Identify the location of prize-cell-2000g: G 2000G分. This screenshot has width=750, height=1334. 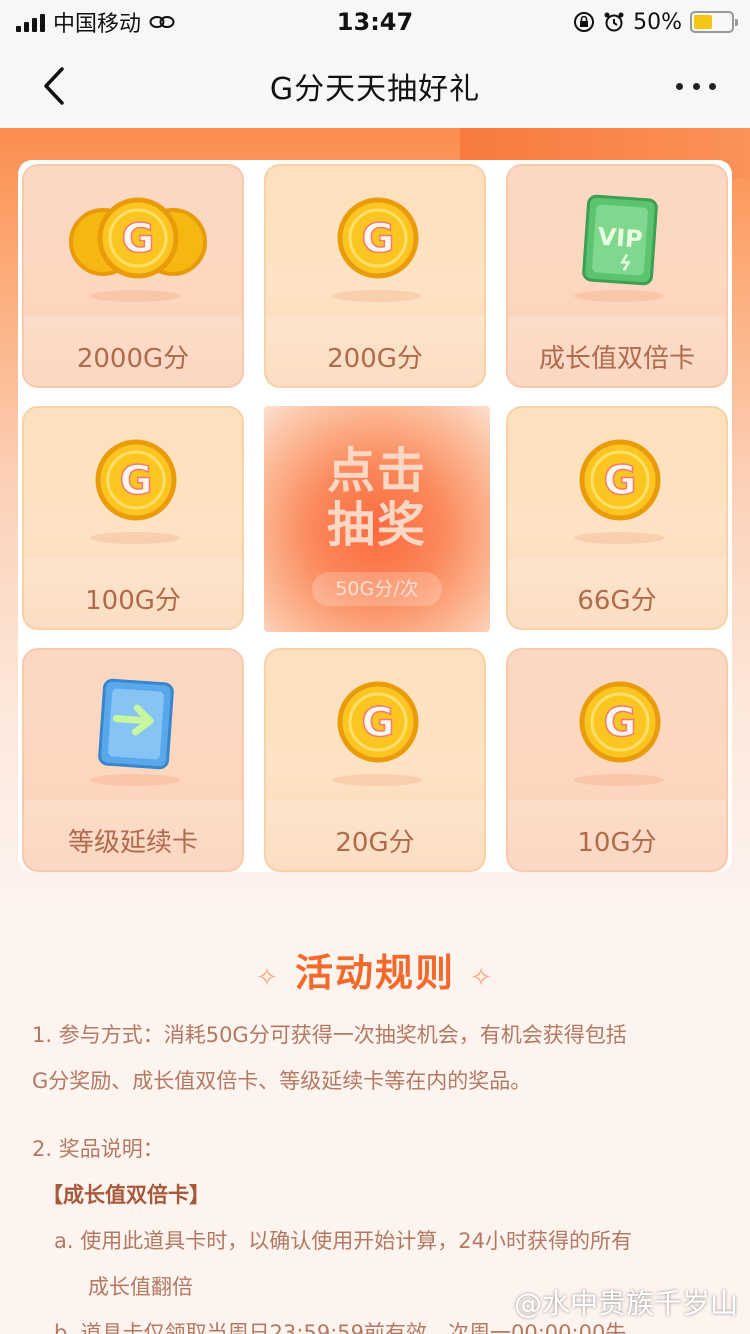
(133, 276).